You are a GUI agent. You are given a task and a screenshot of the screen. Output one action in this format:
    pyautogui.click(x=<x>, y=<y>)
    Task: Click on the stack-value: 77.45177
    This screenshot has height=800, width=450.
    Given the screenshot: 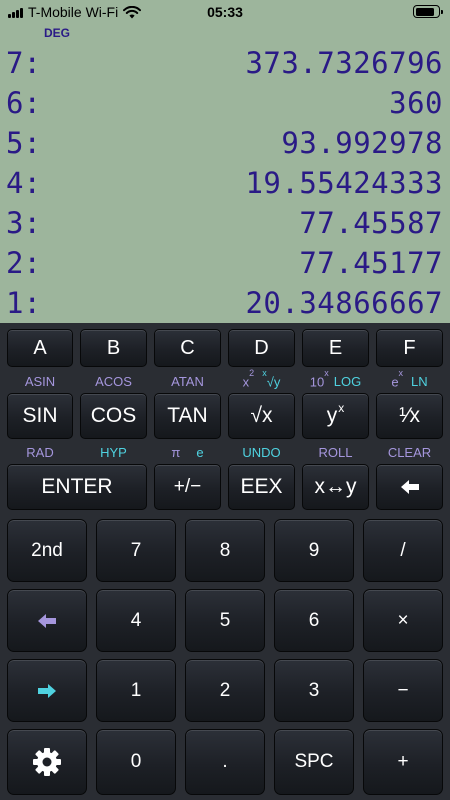 What is the action you would take?
    pyautogui.click(x=371, y=263)
    